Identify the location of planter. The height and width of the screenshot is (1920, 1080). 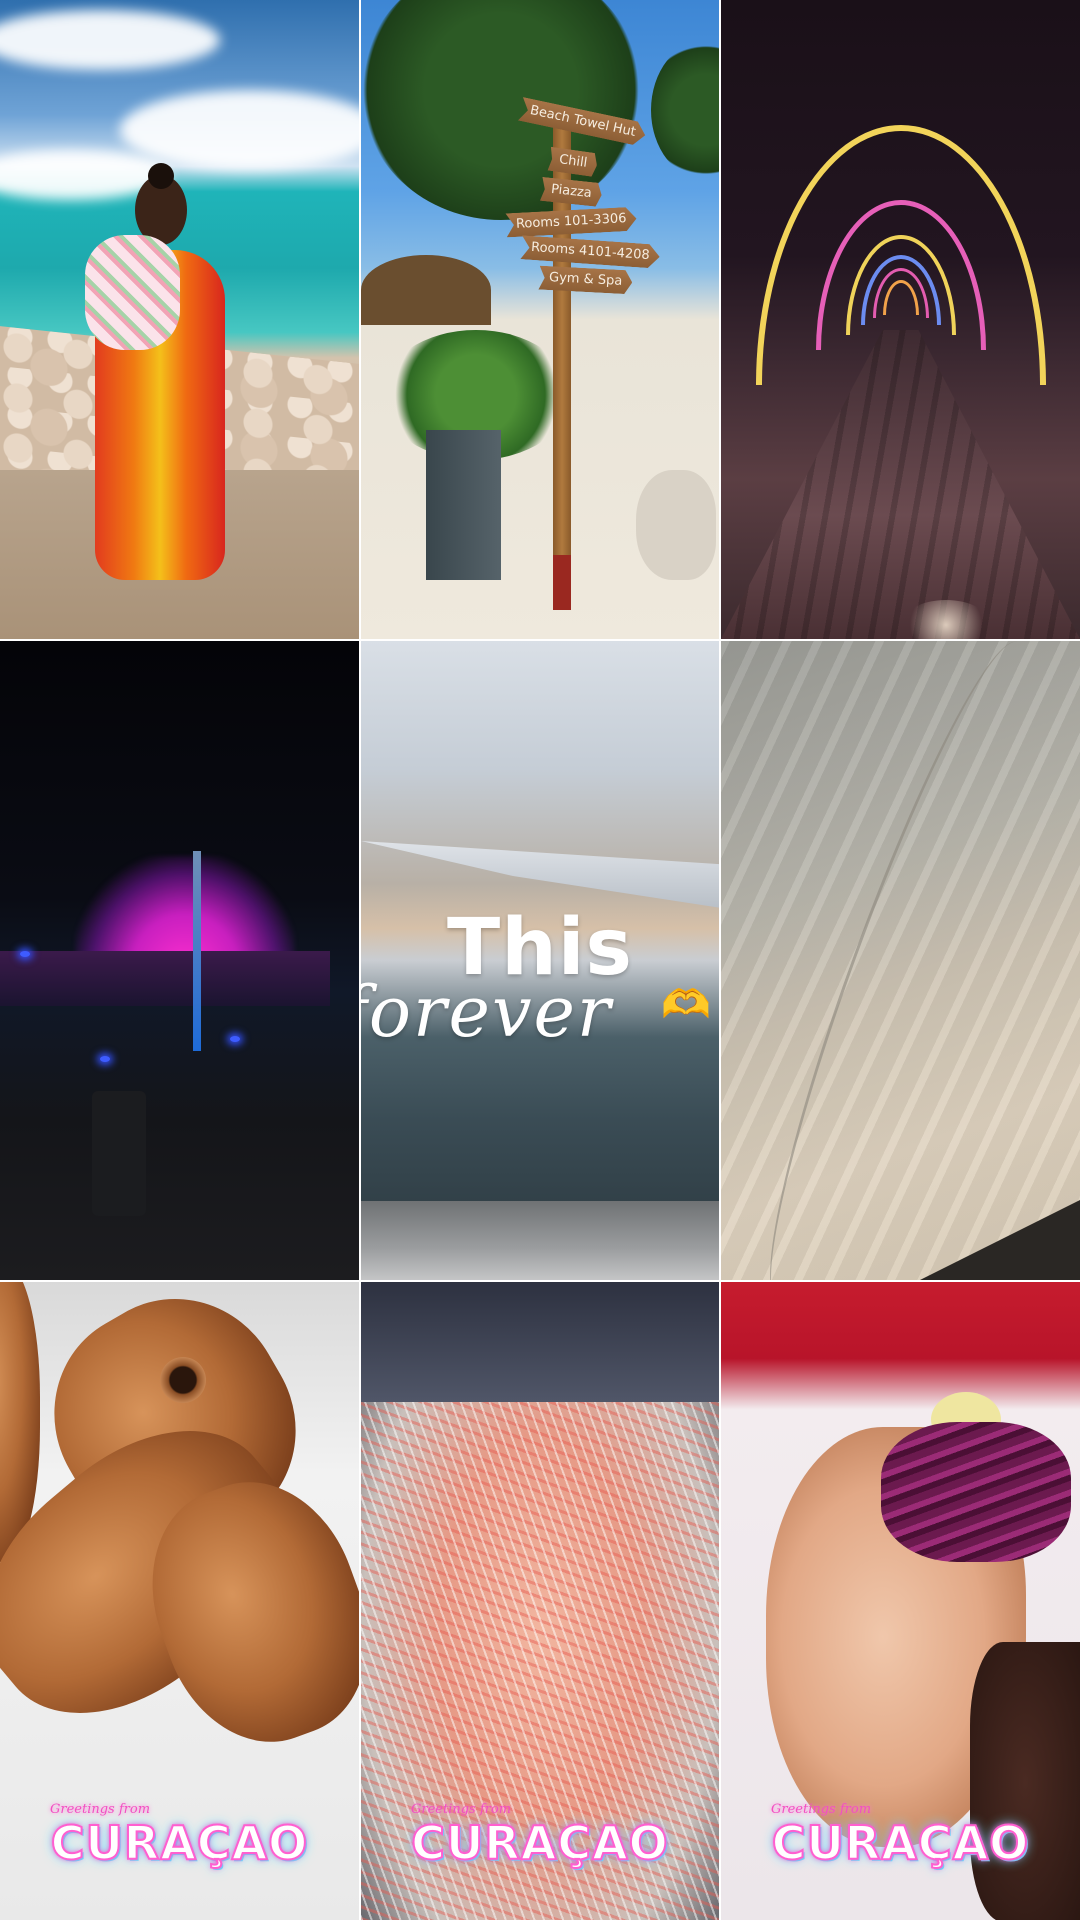
(463, 505).